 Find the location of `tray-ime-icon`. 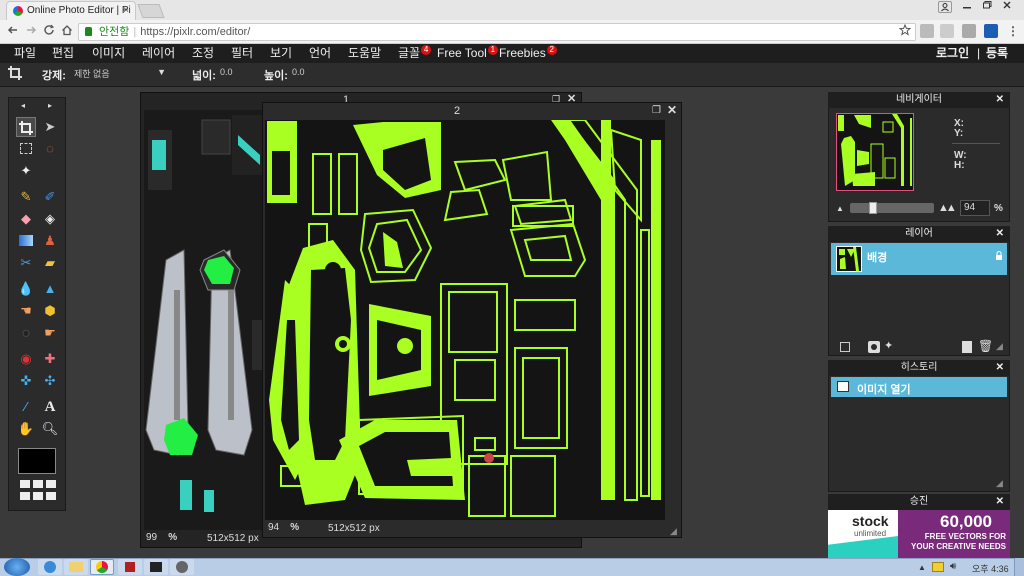

tray-ime-icon is located at coordinates (938, 567).